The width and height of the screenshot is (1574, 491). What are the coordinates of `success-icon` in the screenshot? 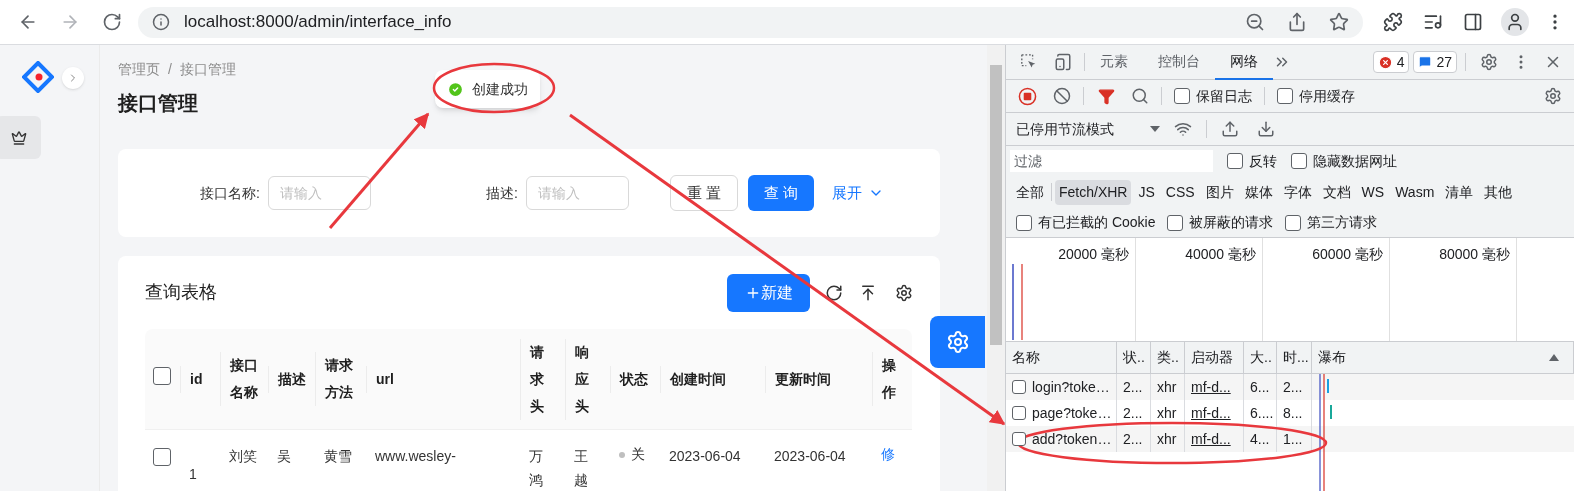 It's located at (455, 89).